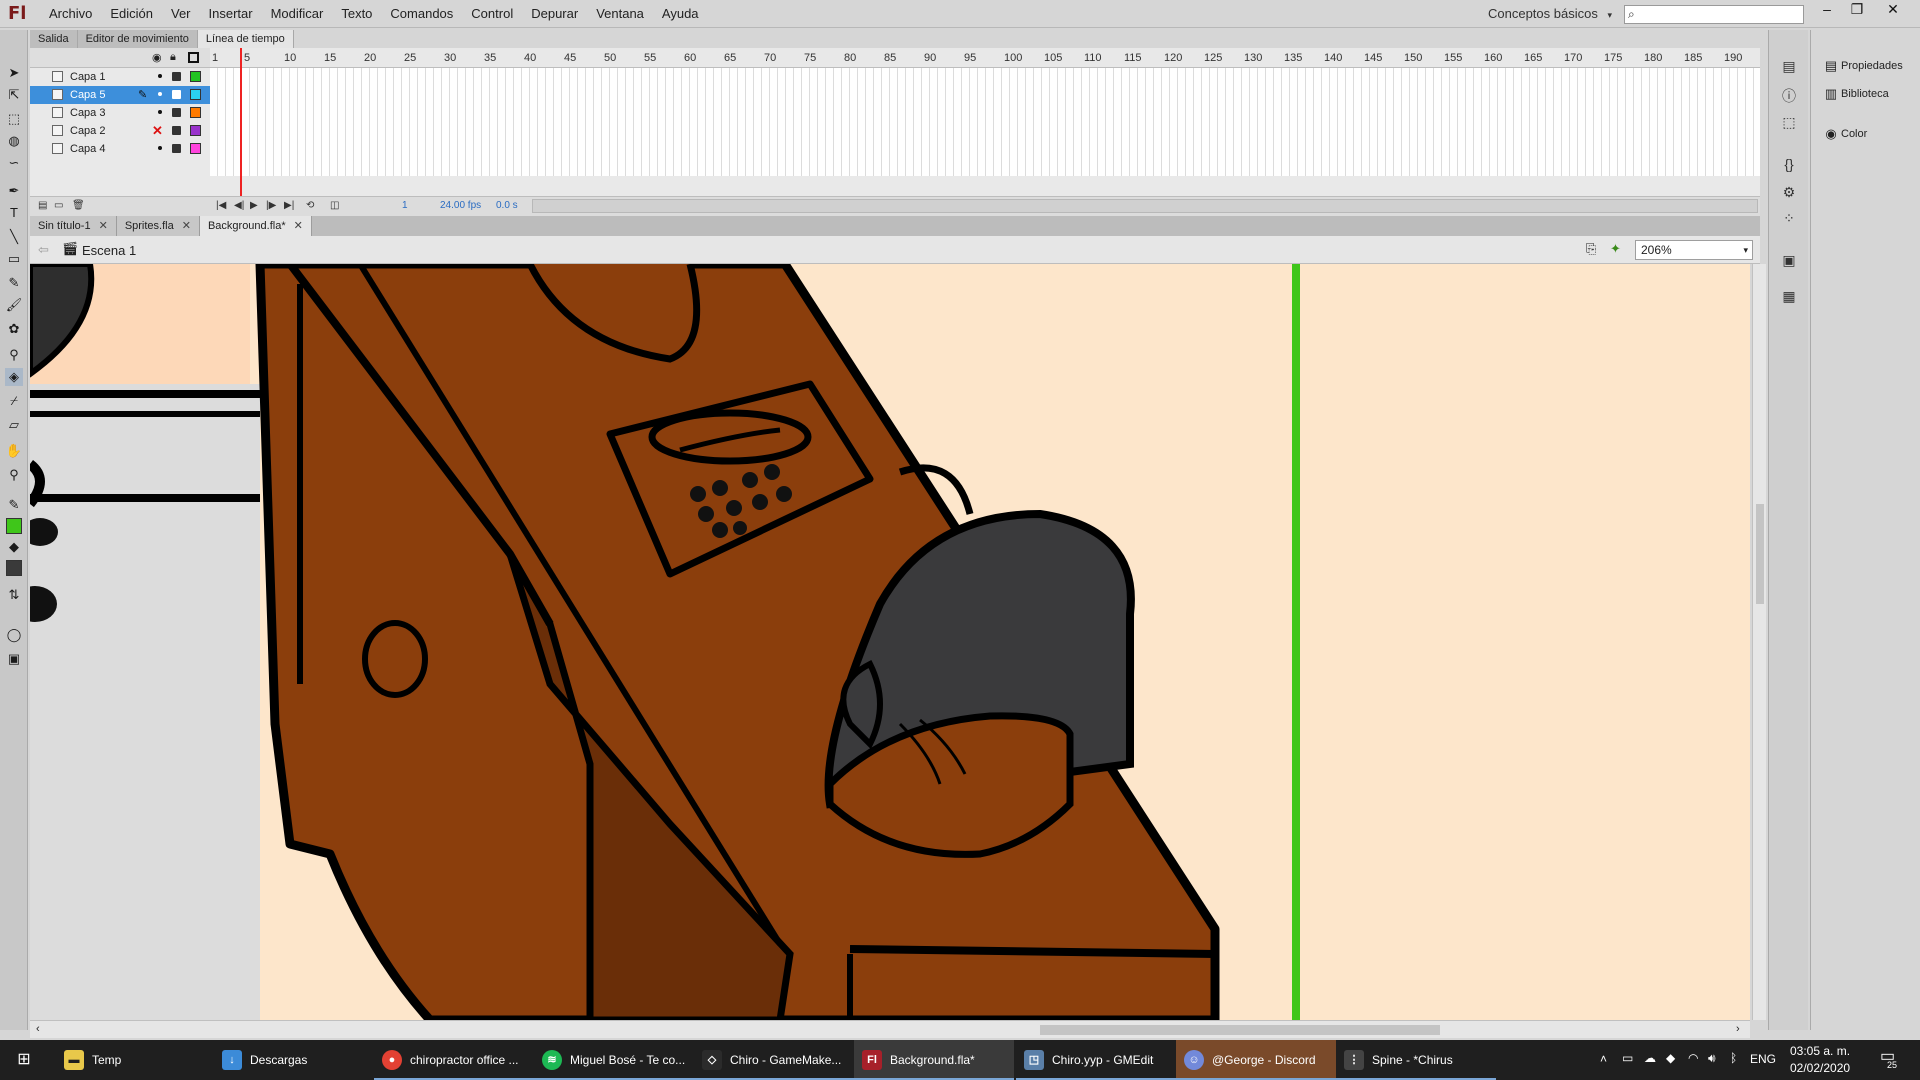 The height and width of the screenshot is (1080, 1920). What do you see at coordinates (157, 57) in the screenshot?
I see `eye-icon: ◉` at bounding box center [157, 57].